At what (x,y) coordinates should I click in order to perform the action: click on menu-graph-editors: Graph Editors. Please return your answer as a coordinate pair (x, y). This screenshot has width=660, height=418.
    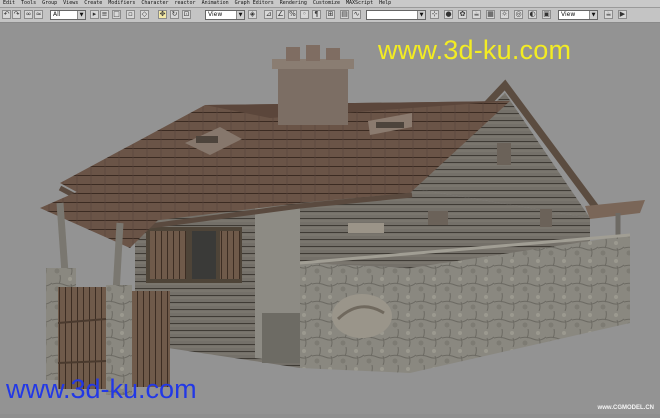
    Looking at the image, I should click on (254, 3).